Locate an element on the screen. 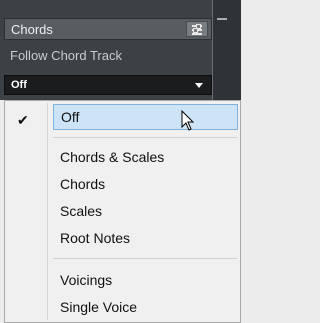  mouse-pointer-icon is located at coordinates (188, 120).